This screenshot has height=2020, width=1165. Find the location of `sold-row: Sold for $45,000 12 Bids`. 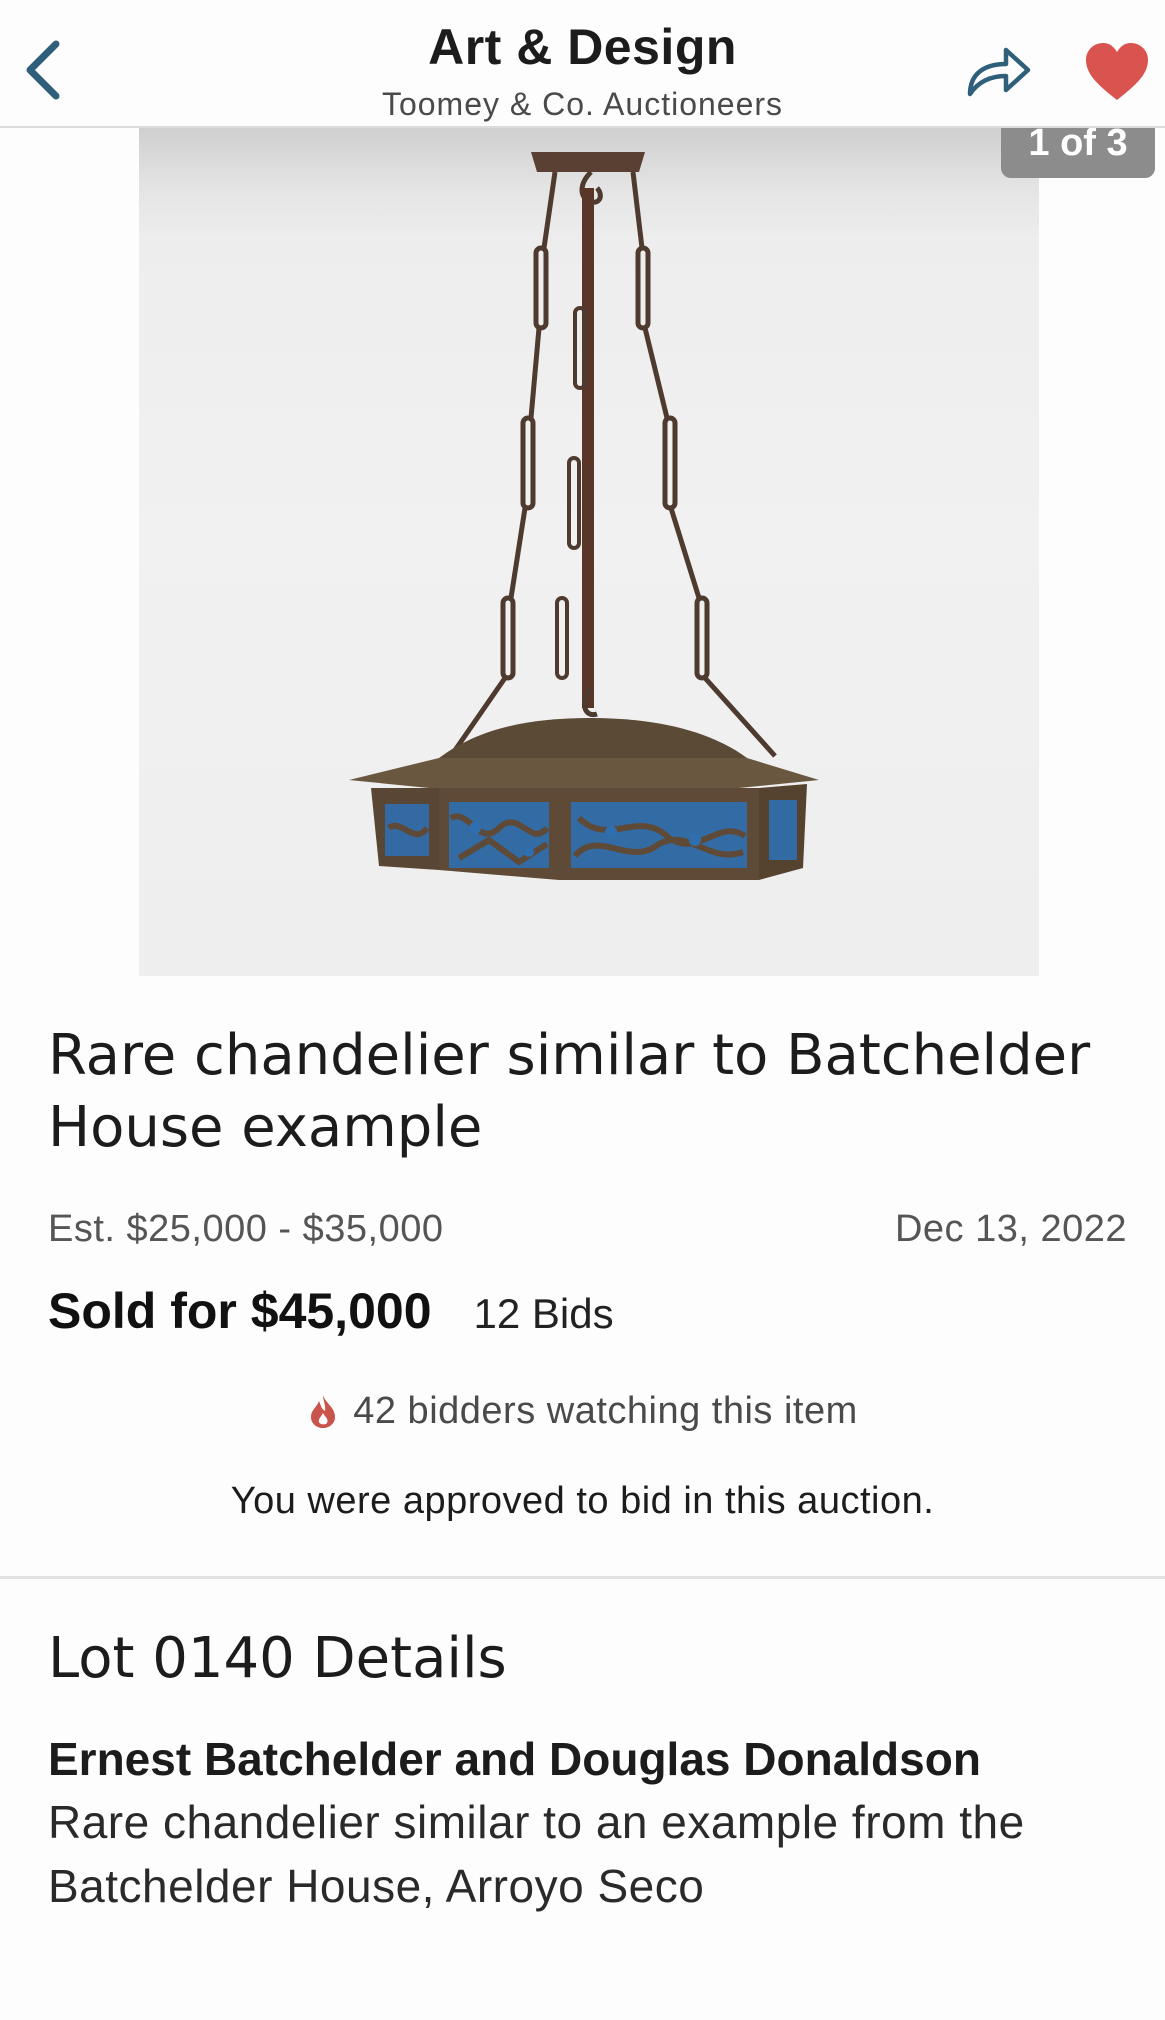

sold-row: Sold for $45,000 12 Bids is located at coordinates (331, 1312).